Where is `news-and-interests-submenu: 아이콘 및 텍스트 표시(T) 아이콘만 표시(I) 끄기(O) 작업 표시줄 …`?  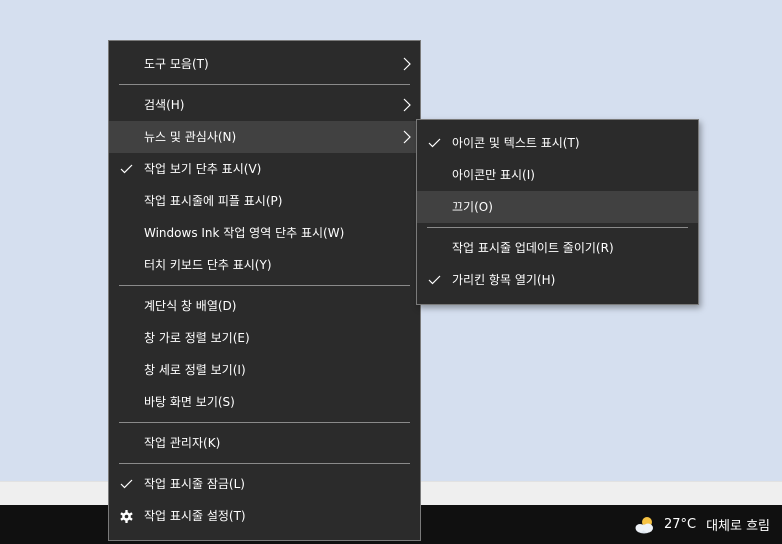 news-and-interests-submenu: 아이콘 및 텍스트 표시(T) 아이콘만 표시(I) 끄기(O) 작업 표시줄 … is located at coordinates (557, 212).